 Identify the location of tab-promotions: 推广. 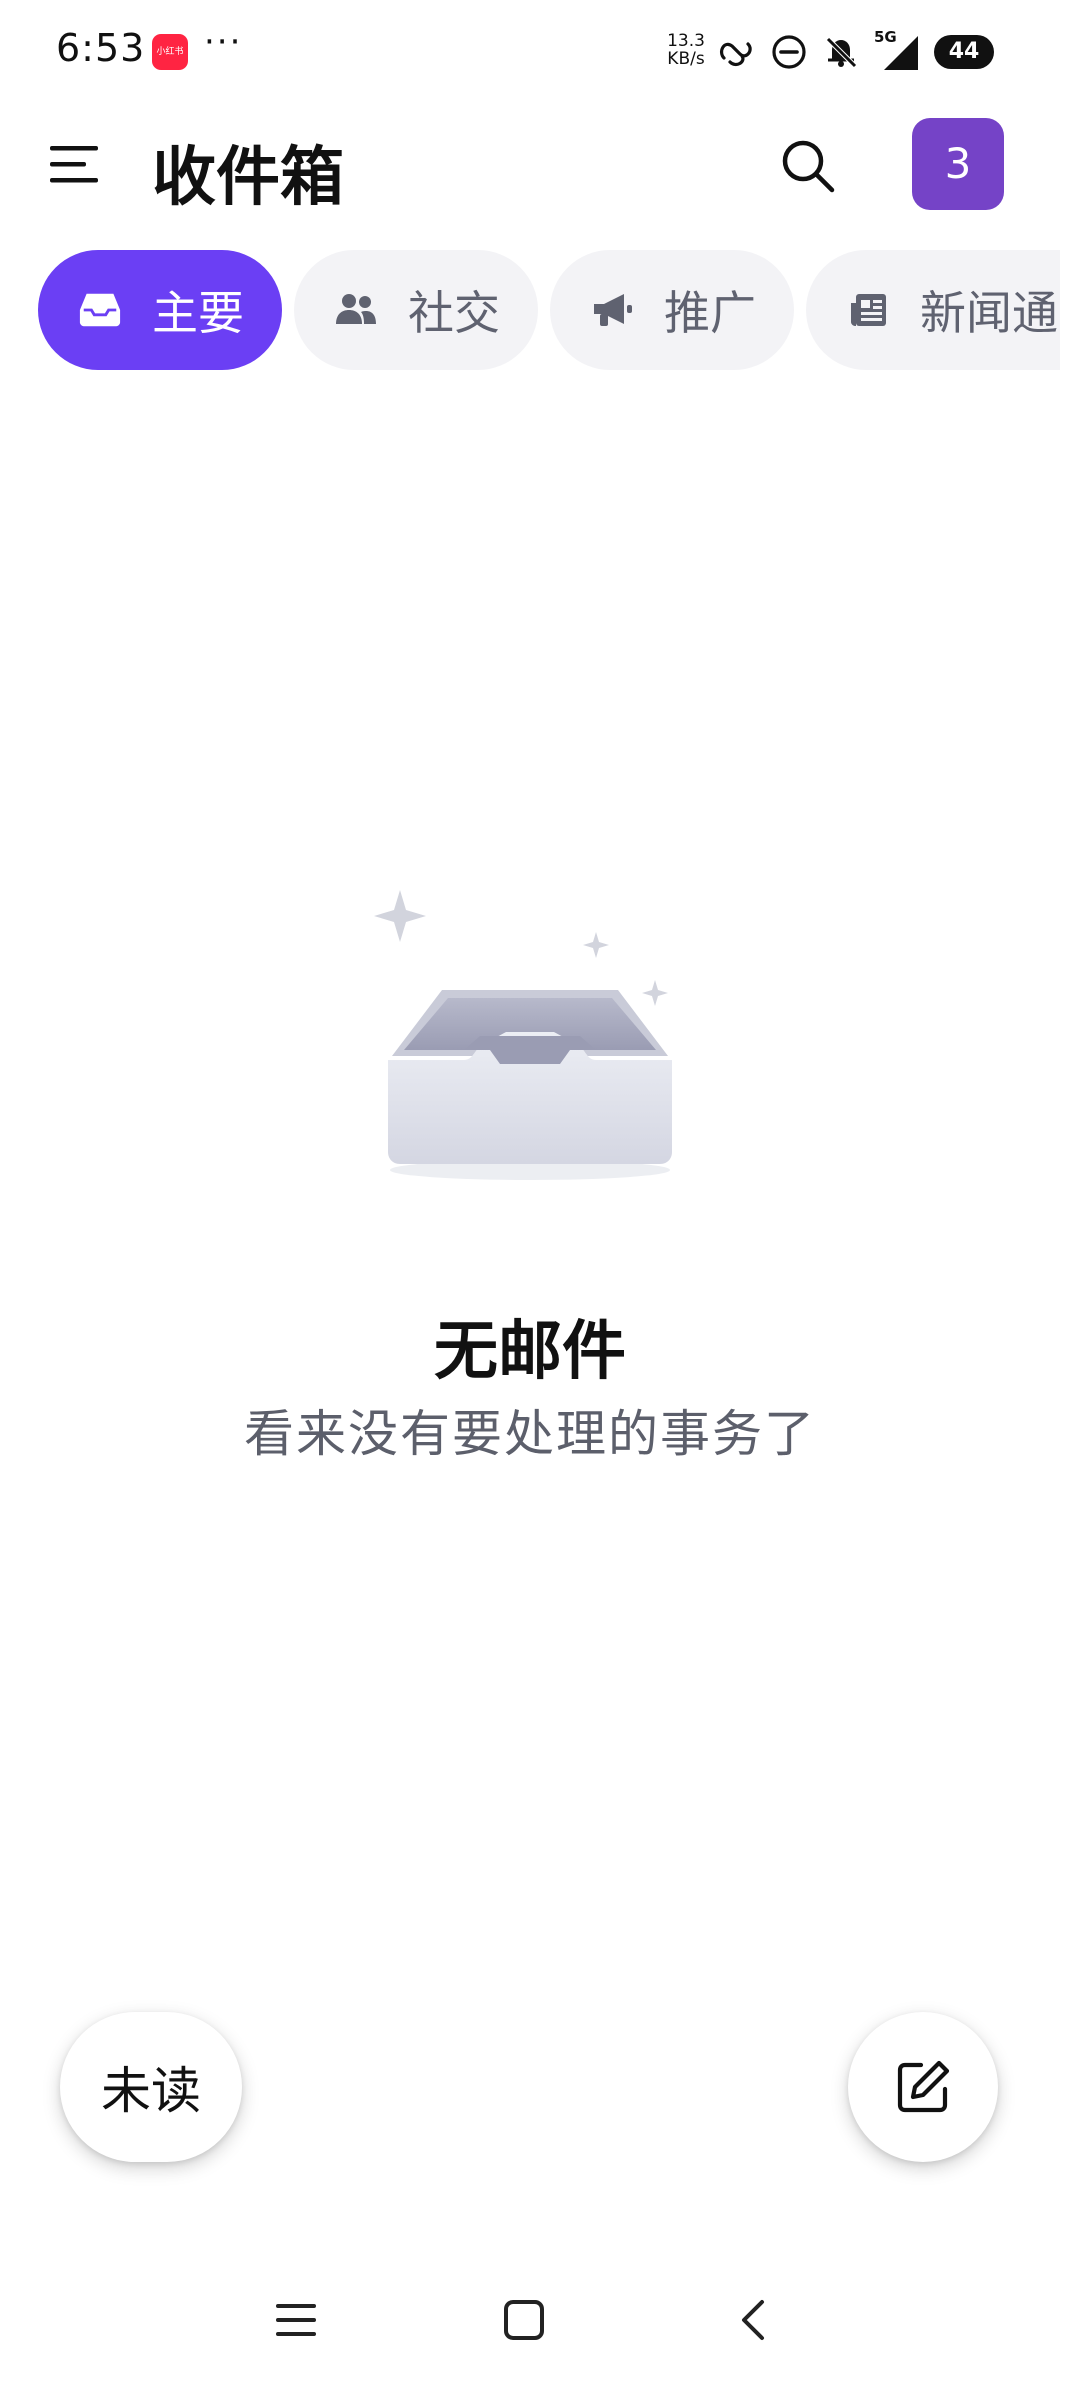
(672, 310).